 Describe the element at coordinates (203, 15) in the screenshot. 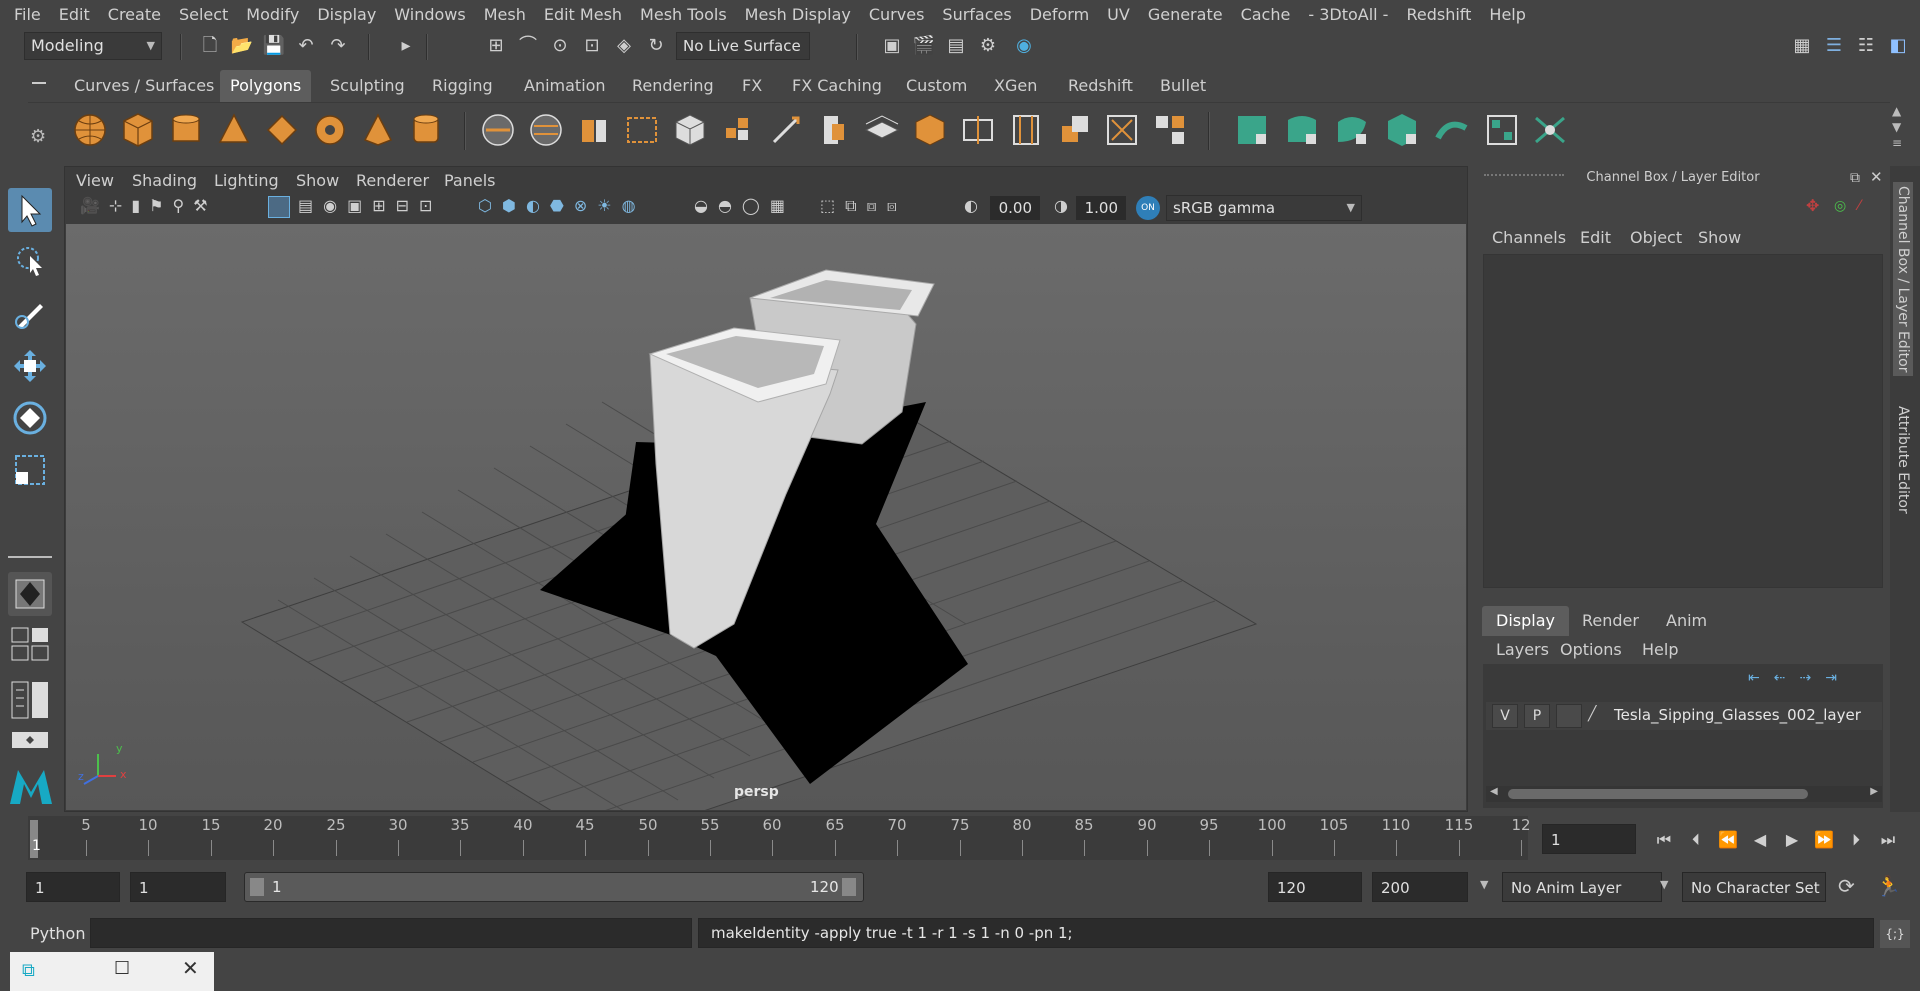

I see `menu-select: Select` at that location.